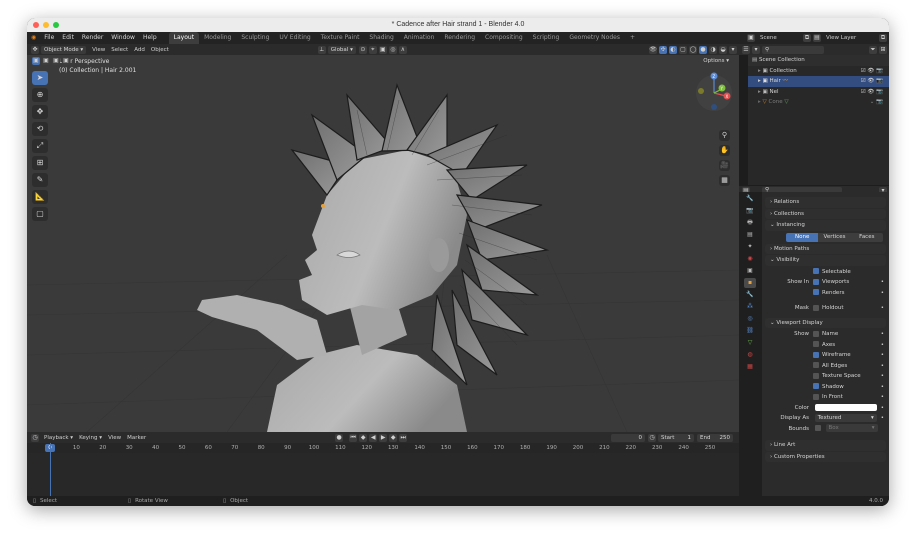 The image size is (915, 540). What do you see at coordinates (825, 445) in the screenshot?
I see `panel-line-art: › Line Art` at bounding box center [825, 445].